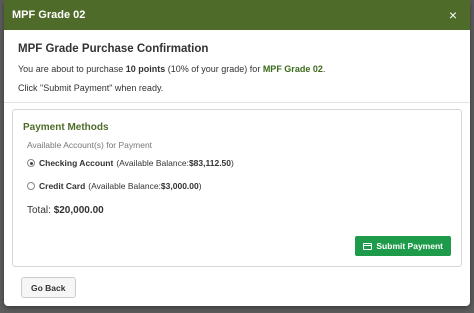 This screenshot has height=313, width=474. Describe the element at coordinates (324, 69) in the screenshot. I see `summary-suffix: .` at that location.